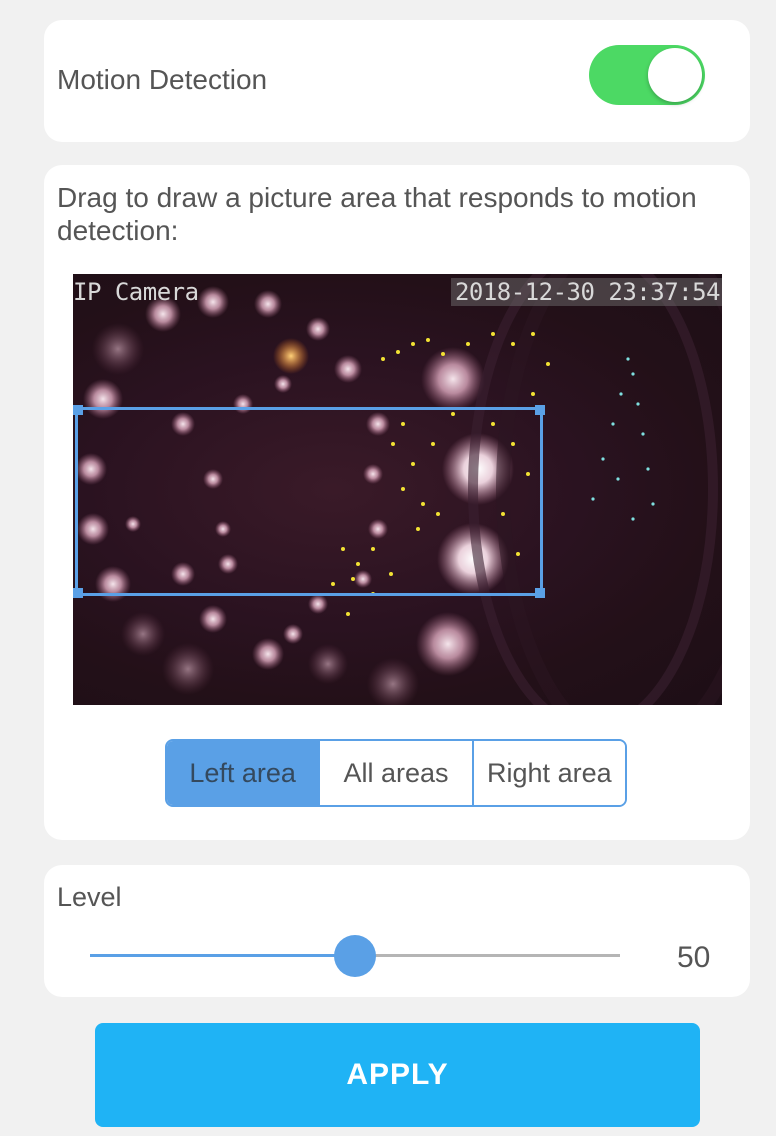 The image size is (776, 1136). What do you see at coordinates (397, 1075) in the screenshot?
I see `apply-button: APPLY` at bounding box center [397, 1075].